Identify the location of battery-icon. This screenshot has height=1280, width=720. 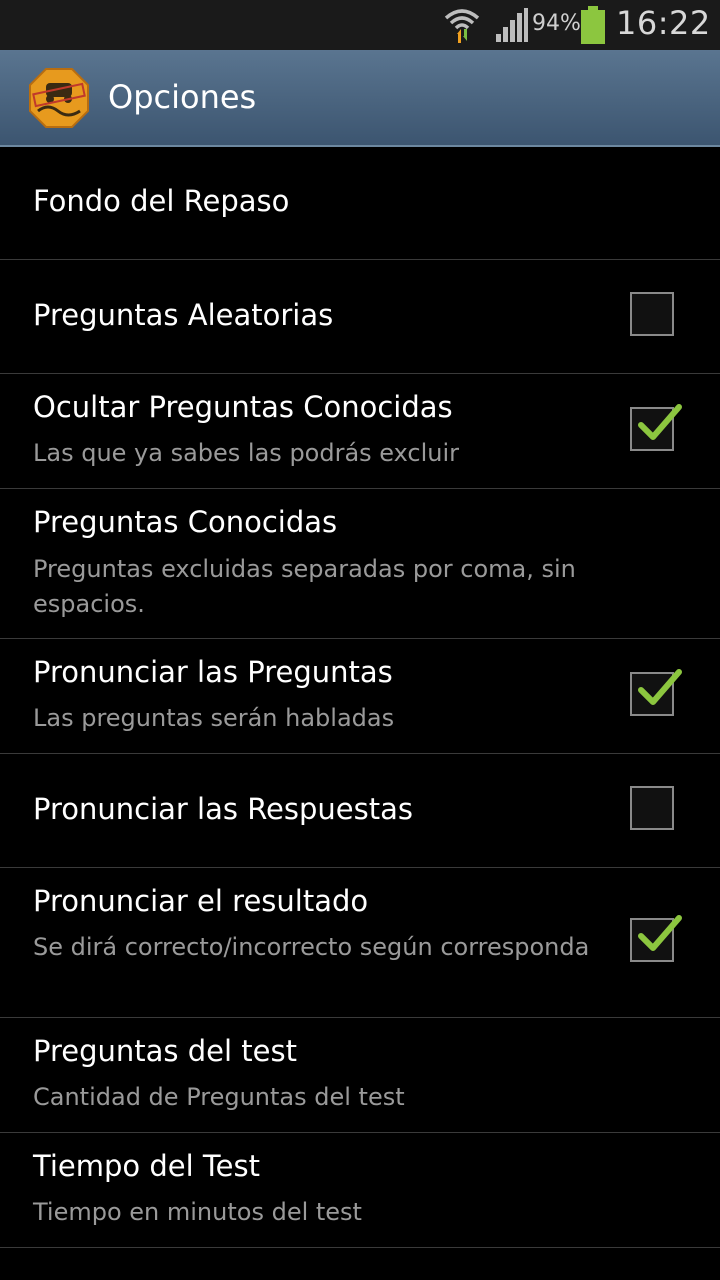
(593, 25).